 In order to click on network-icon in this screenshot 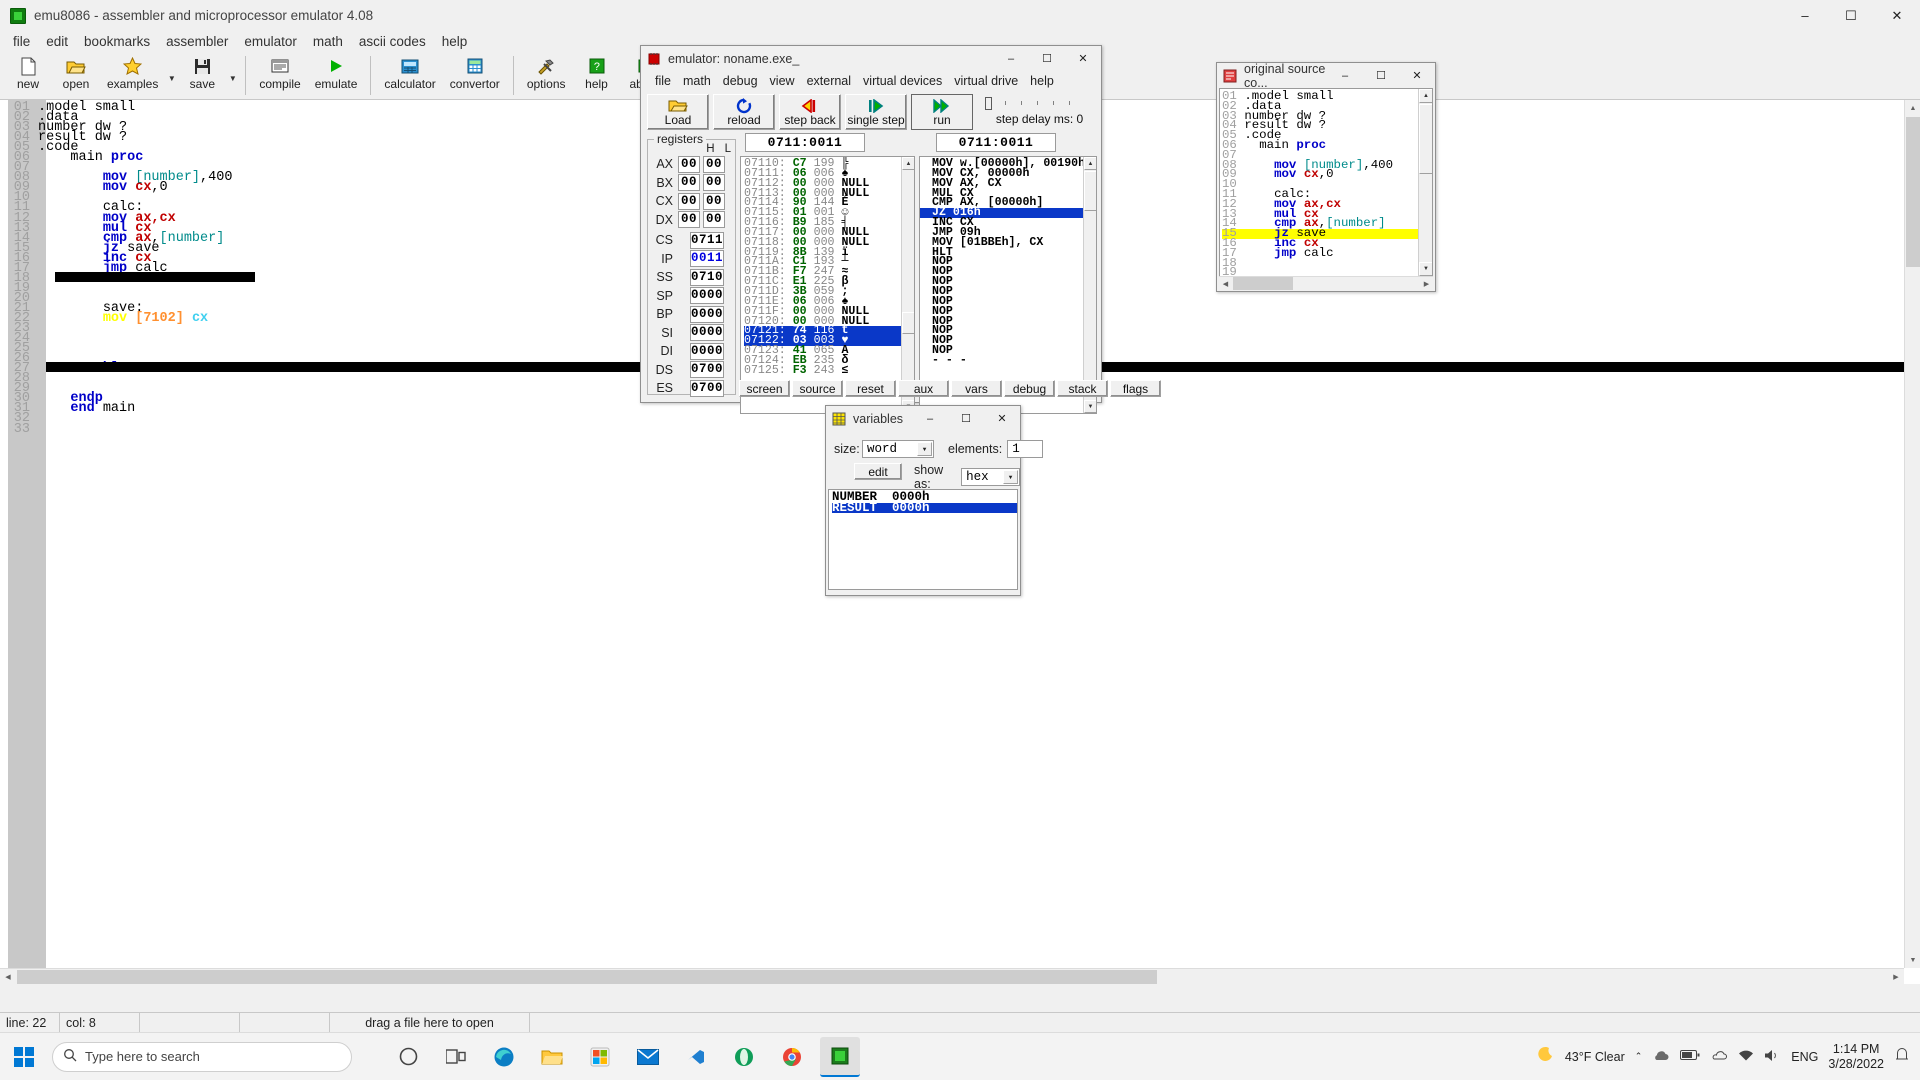, I will do `click(1746, 1057)`.